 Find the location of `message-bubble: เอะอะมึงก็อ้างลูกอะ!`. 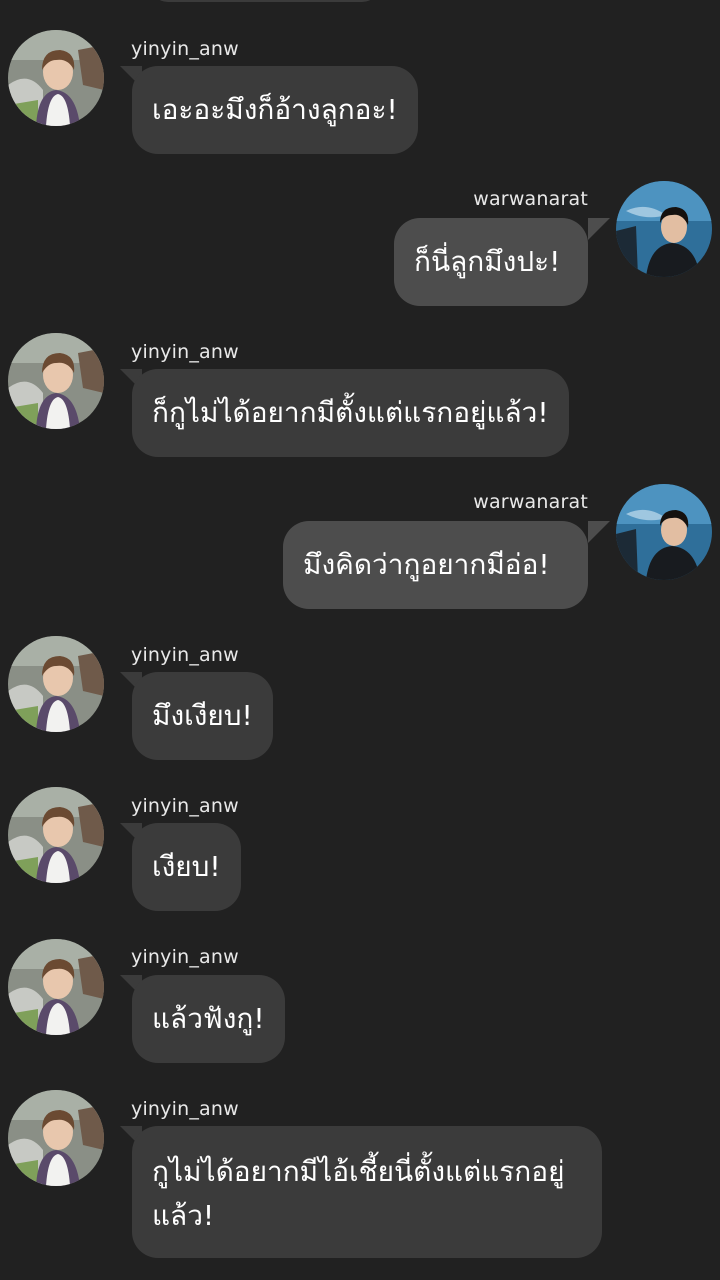

message-bubble: เอะอะมึงก็อ้างลูกอะ! is located at coordinates (275, 110).